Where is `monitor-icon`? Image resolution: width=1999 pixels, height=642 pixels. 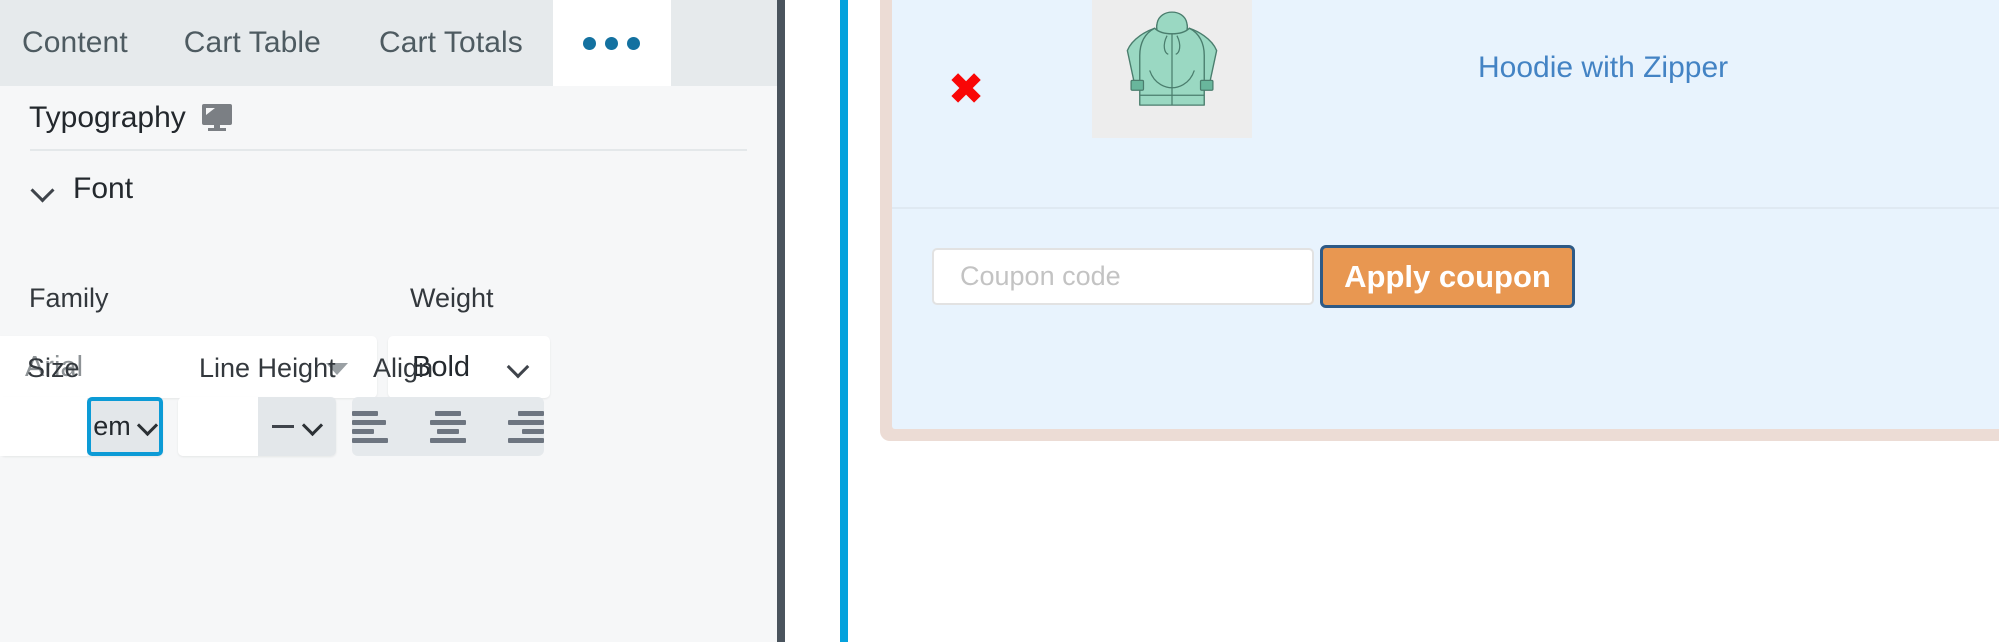 monitor-icon is located at coordinates (216, 117).